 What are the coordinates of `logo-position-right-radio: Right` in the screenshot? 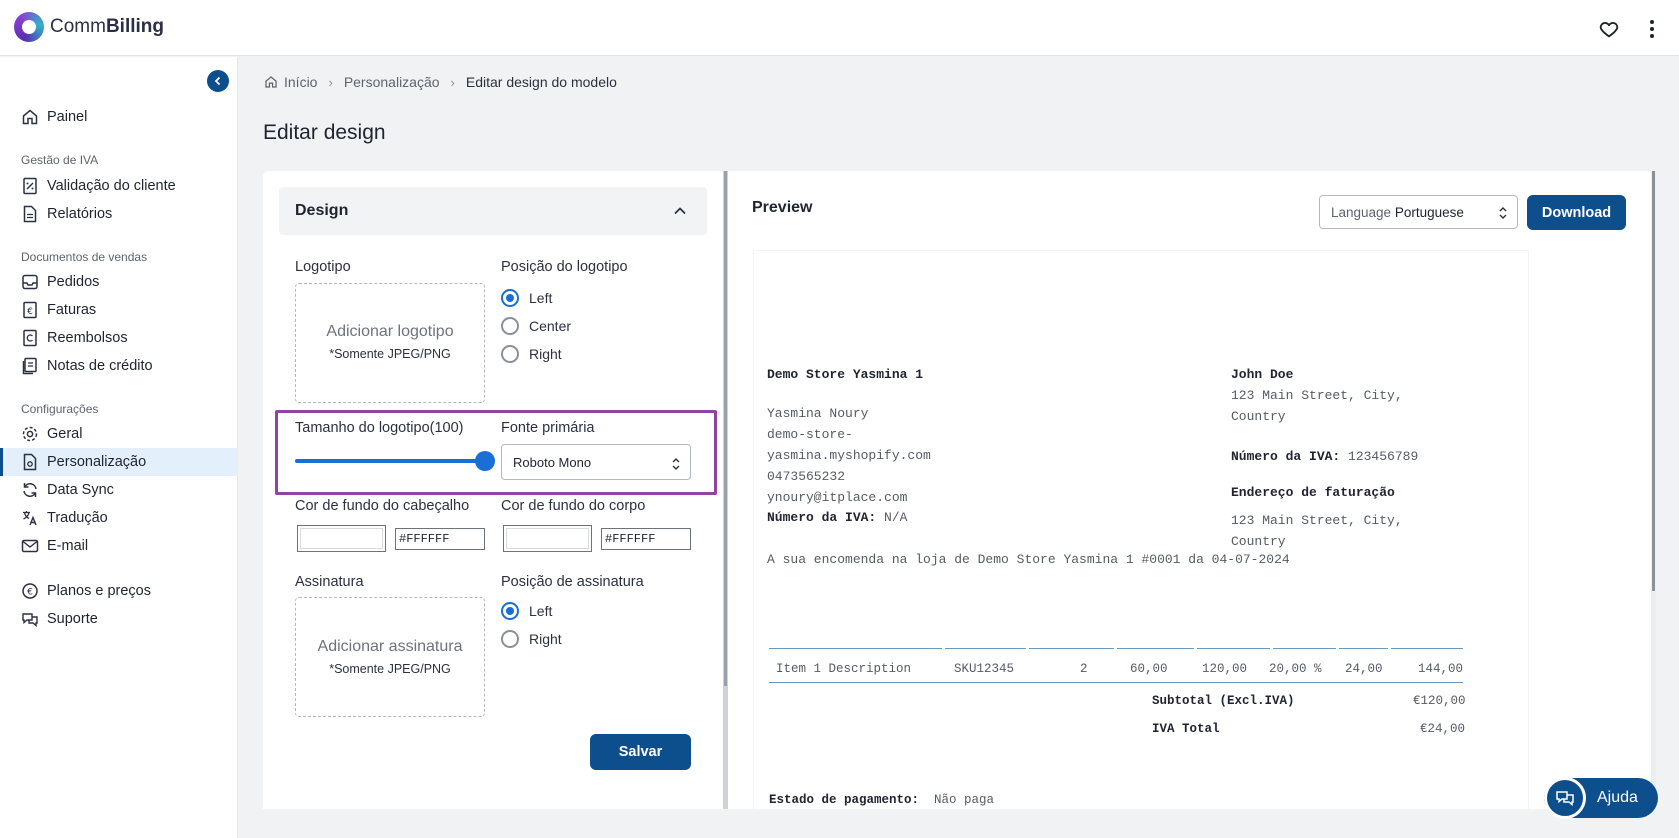 It's located at (531, 354).